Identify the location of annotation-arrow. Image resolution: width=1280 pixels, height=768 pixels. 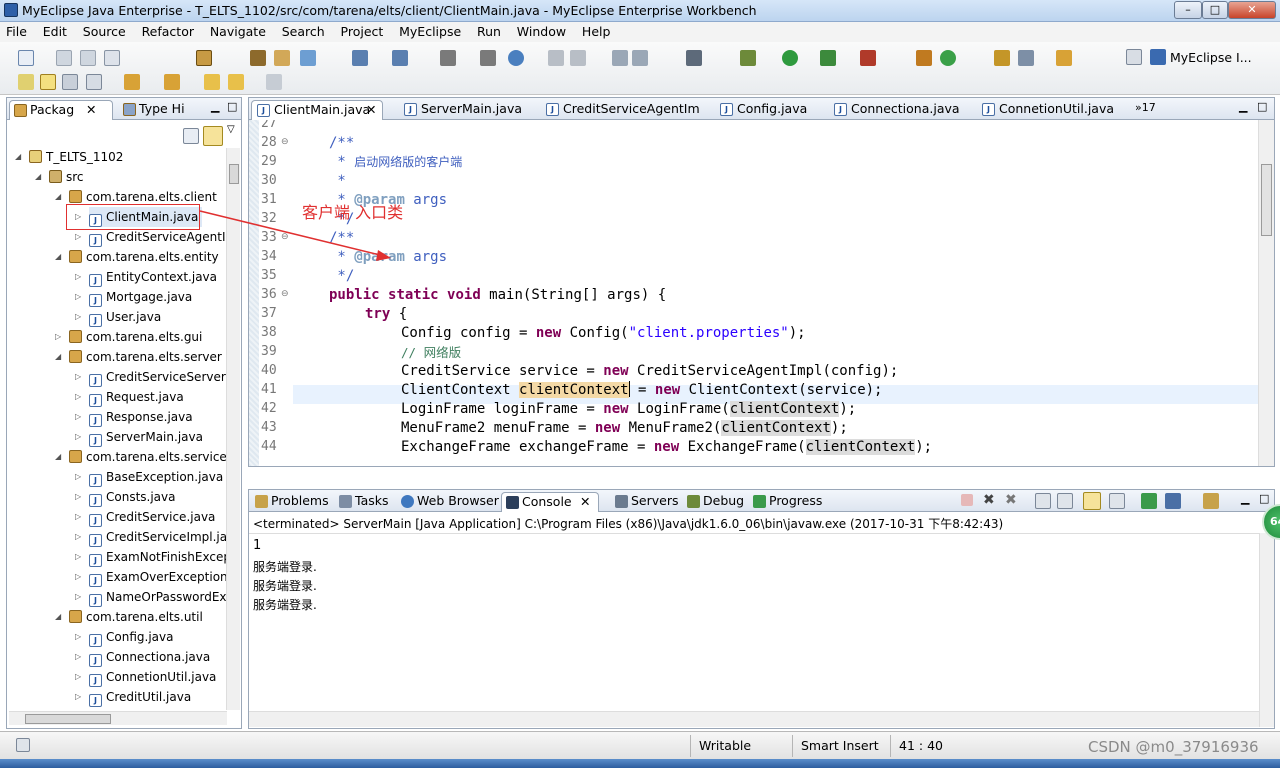
(295, 235).